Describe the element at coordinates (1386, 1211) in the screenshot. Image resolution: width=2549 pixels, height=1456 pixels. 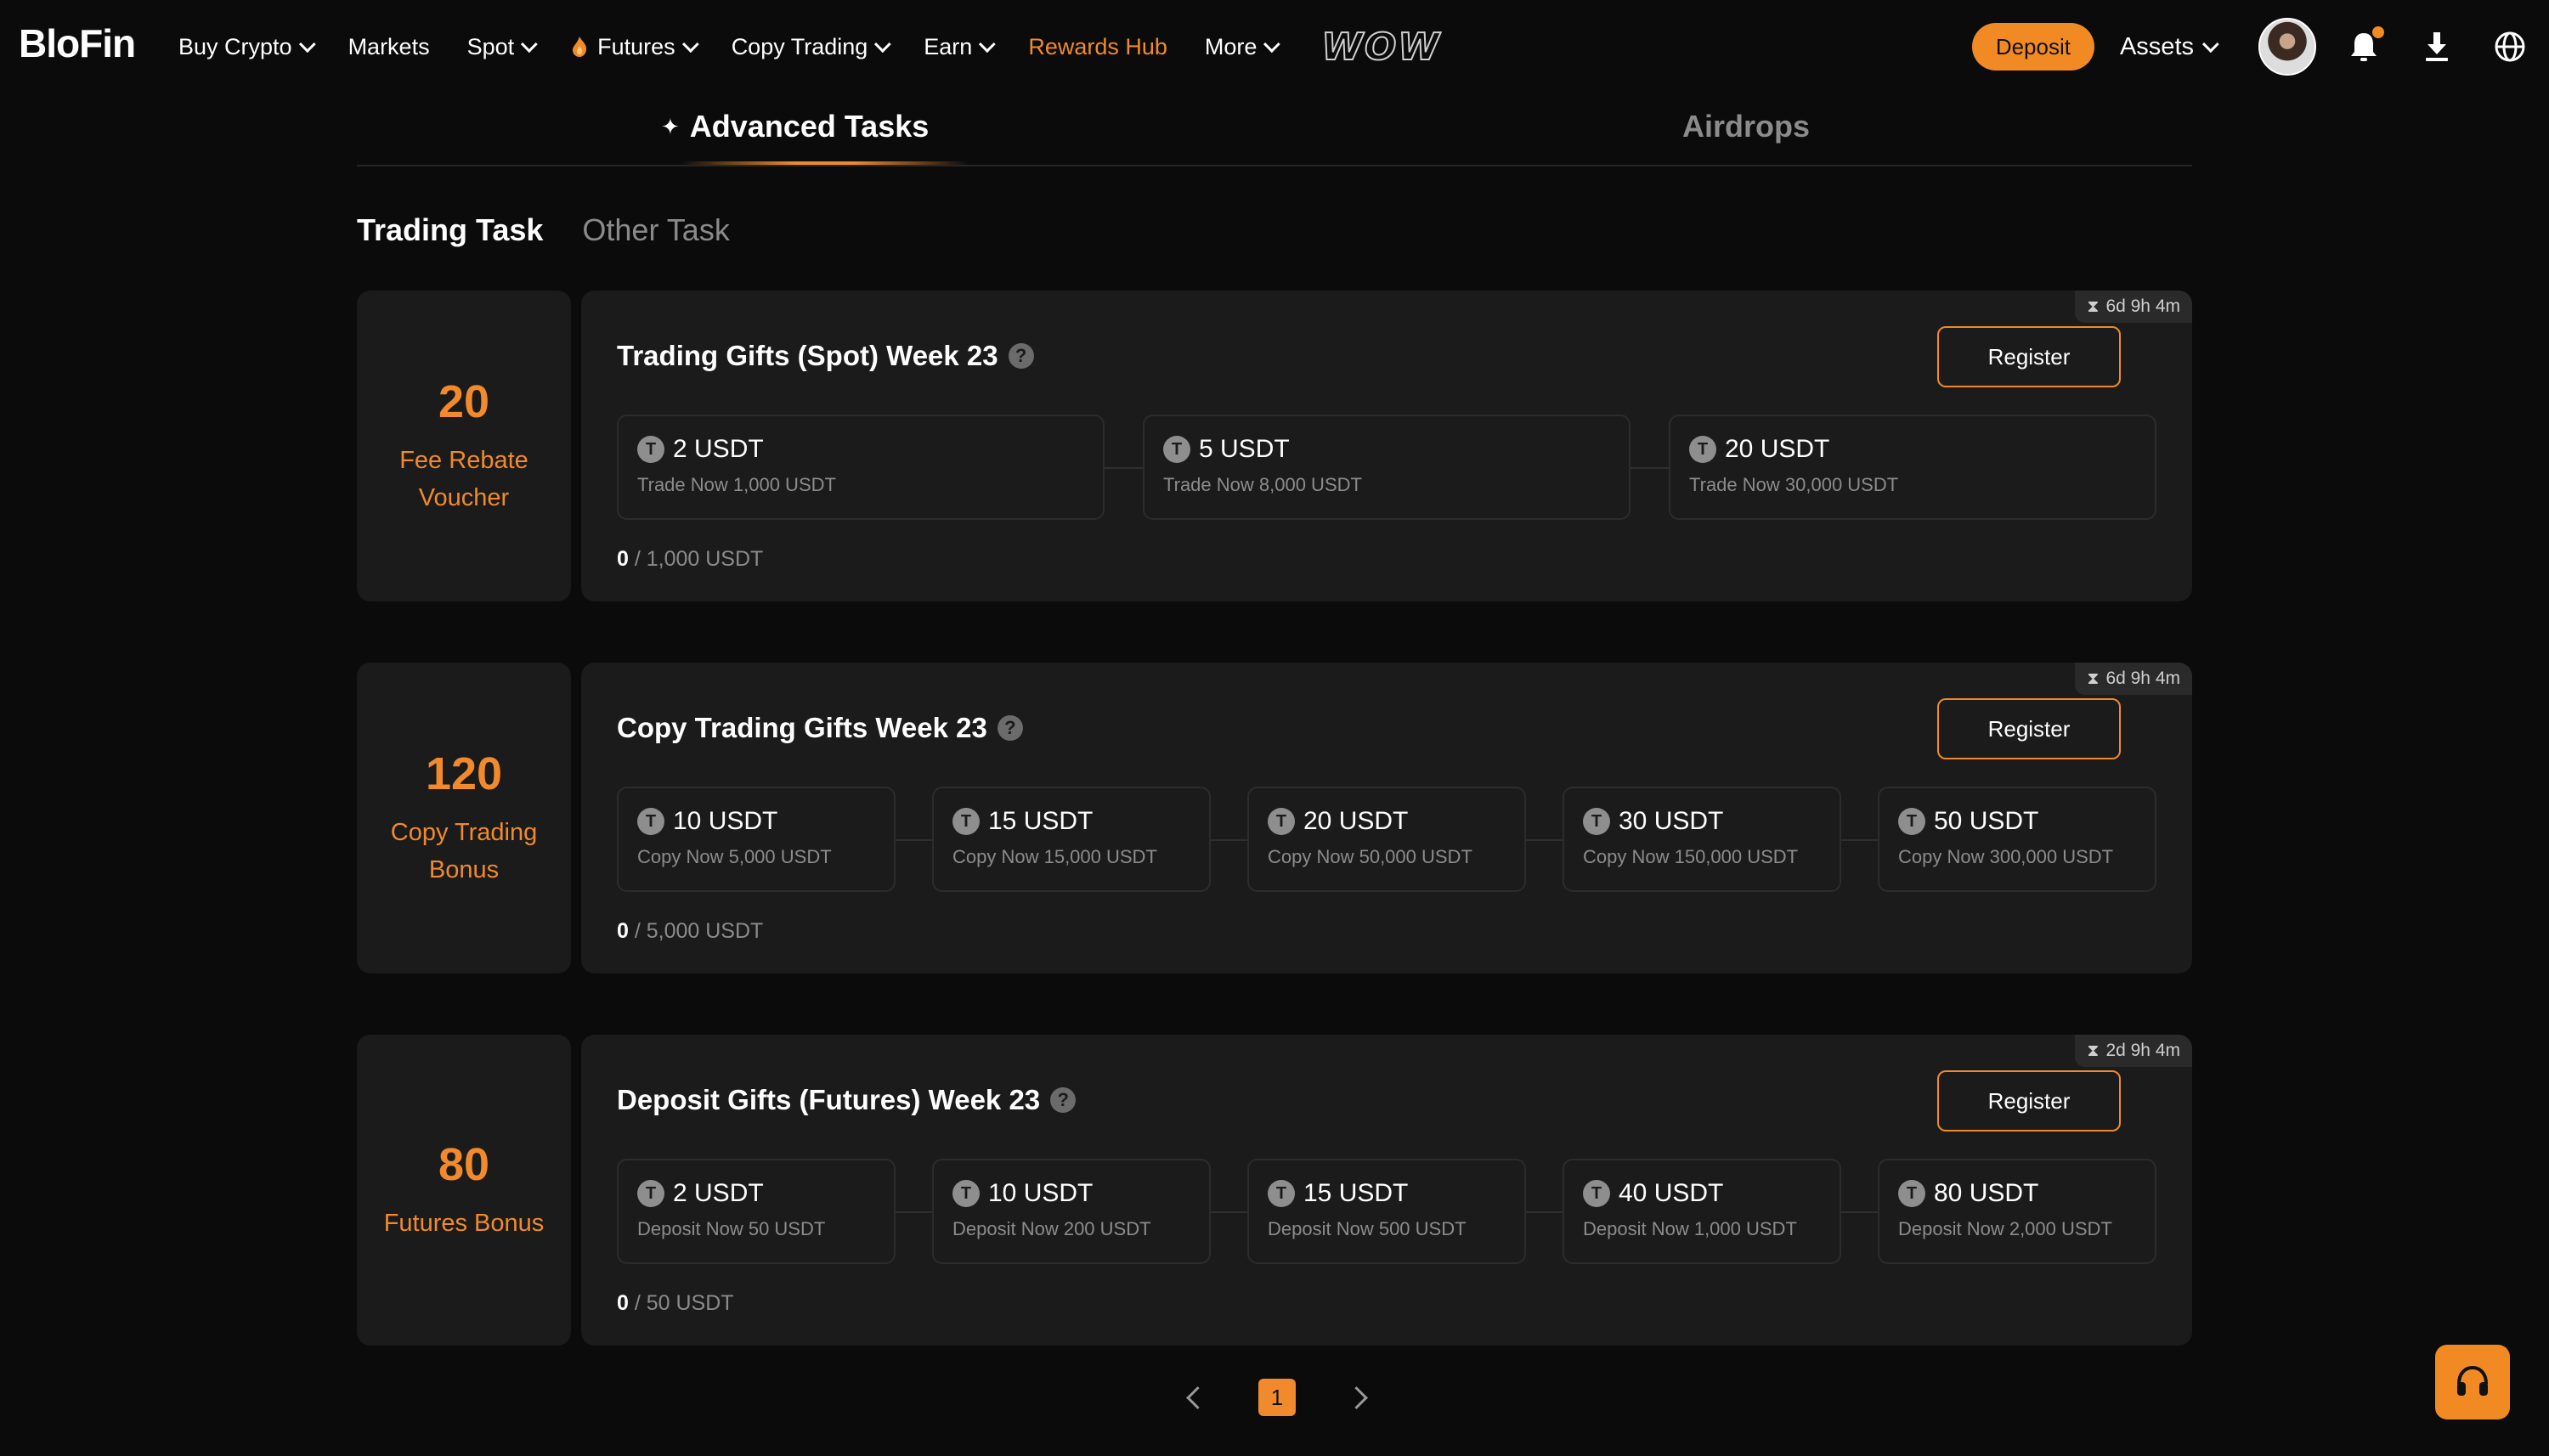
I see `tier-card: T 15 USDT Deposit Now 500 USDT` at that location.